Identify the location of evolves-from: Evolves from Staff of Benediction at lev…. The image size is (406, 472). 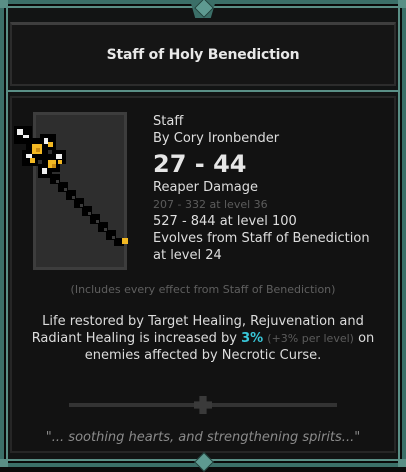
(261, 247).